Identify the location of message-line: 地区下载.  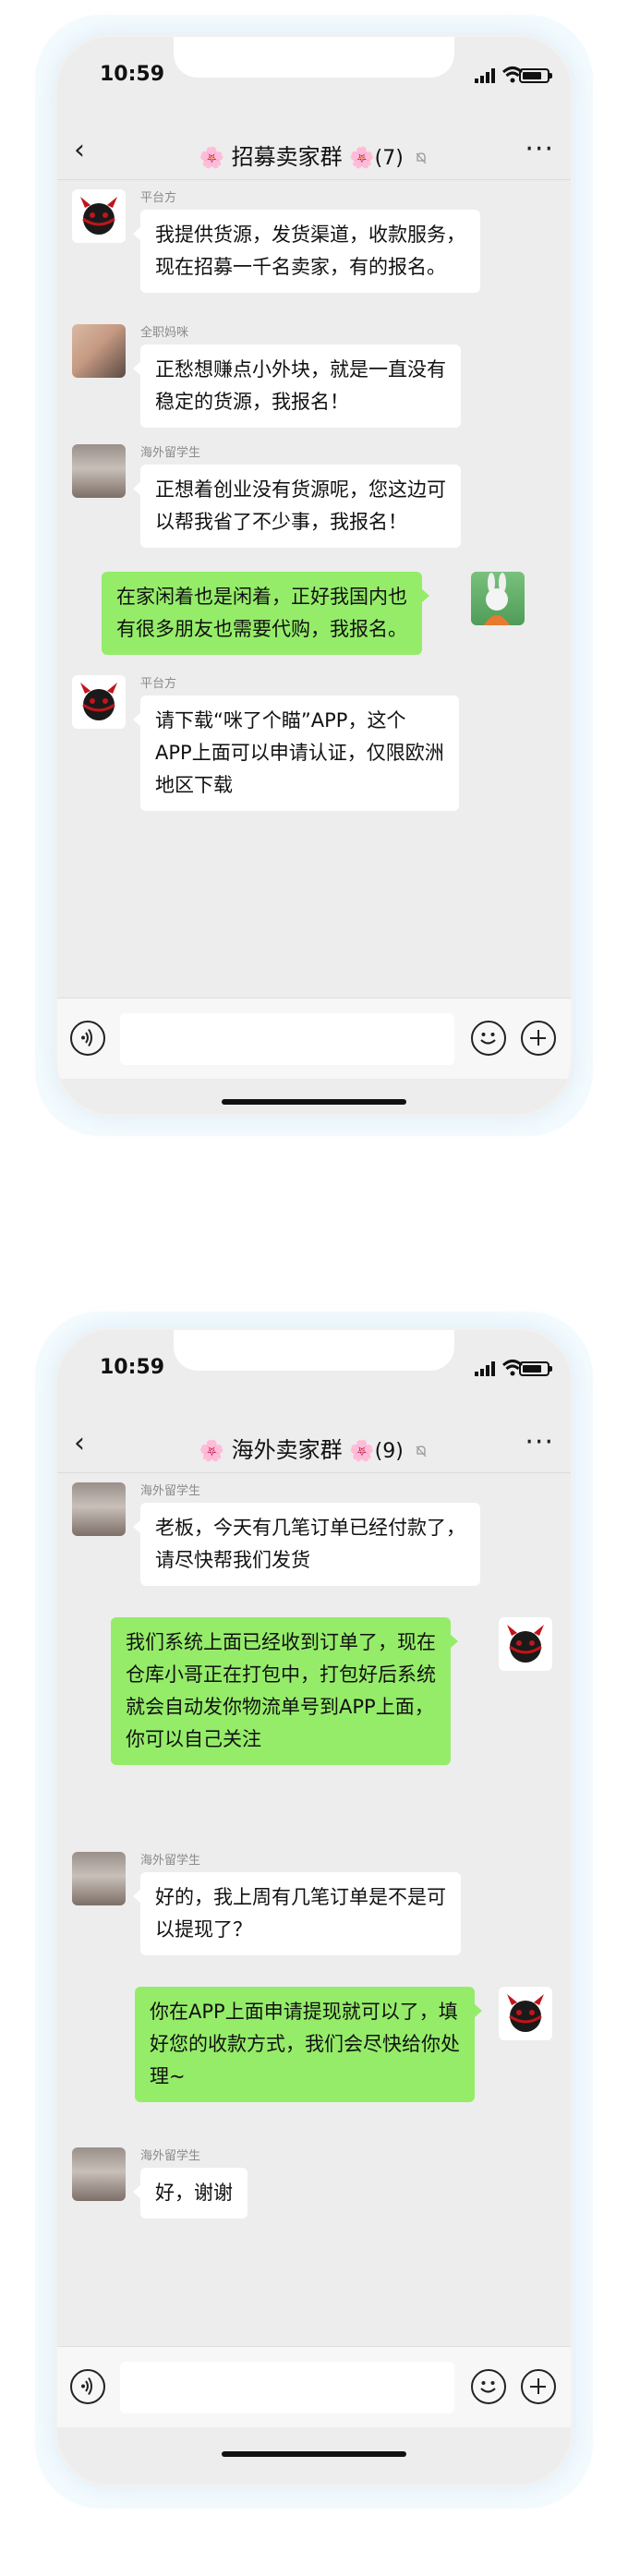
(194, 785).